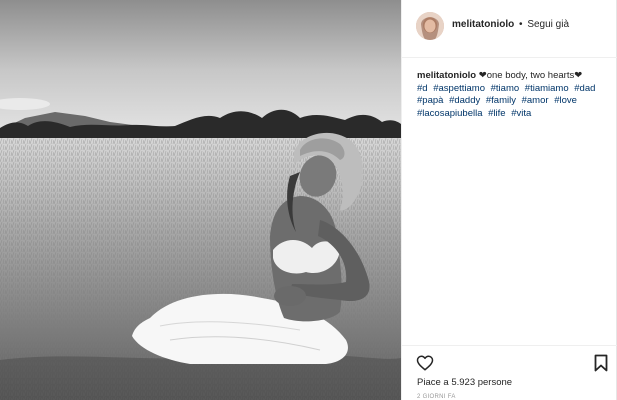 The image size is (617, 400). What do you see at coordinates (450, 113) in the screenshot?
I see `hashtag-link: #lacosapiubella` at bounding box center [450, 113].